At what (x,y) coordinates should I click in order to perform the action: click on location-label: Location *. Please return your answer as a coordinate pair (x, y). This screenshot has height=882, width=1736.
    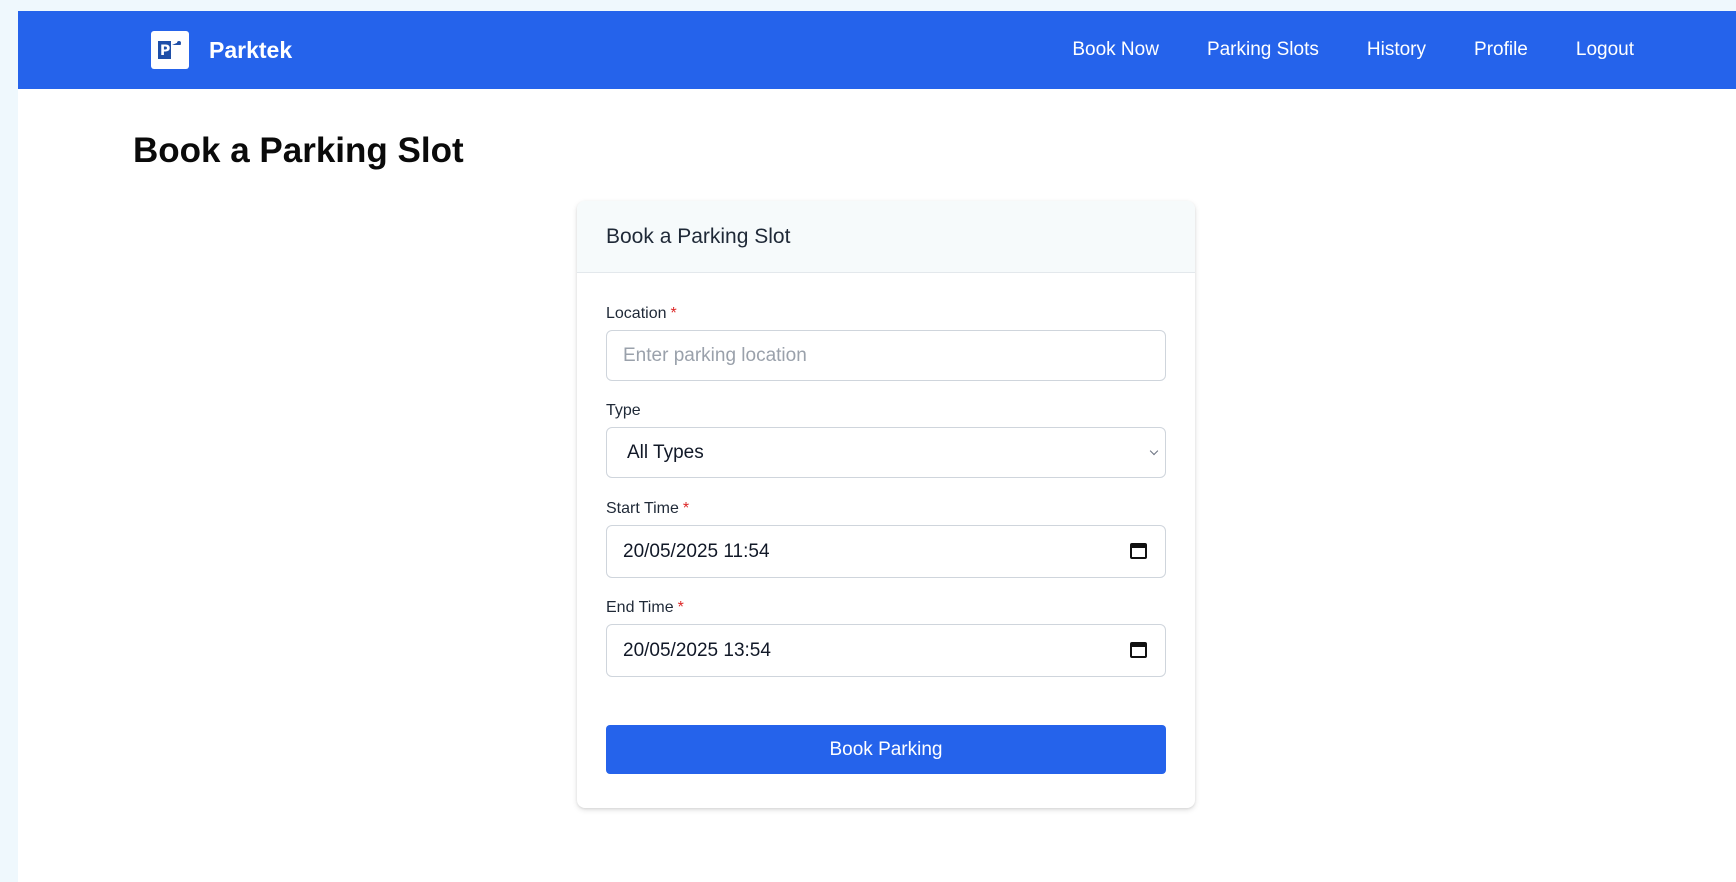
    Looking at the image, I should click on (886, 314).